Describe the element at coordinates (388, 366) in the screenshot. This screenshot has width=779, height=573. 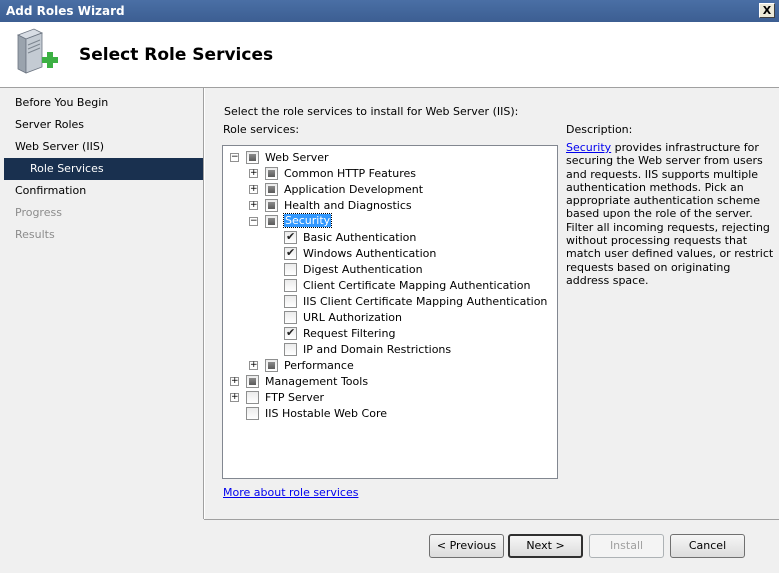
I see `tree-item: + Performance` at that location.